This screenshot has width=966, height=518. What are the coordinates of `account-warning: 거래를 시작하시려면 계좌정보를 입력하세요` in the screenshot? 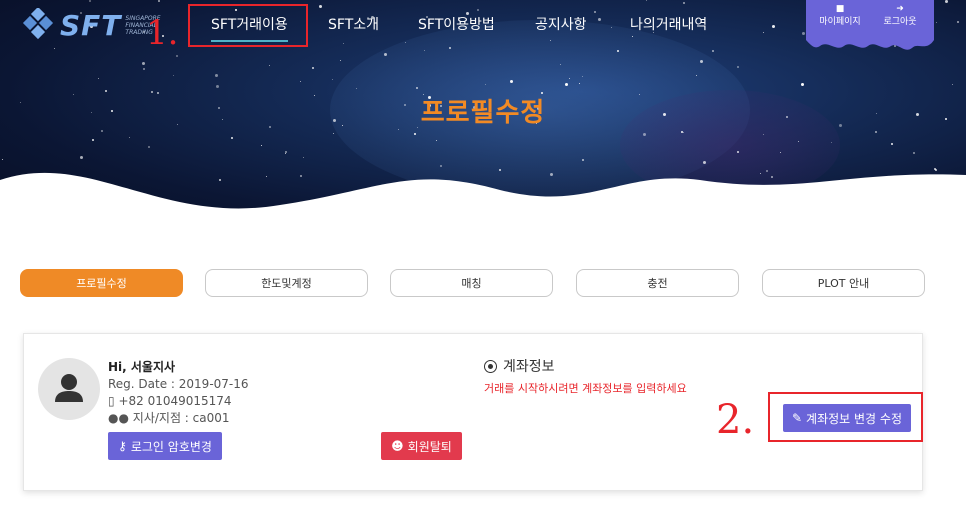 It's located at (585, 388).